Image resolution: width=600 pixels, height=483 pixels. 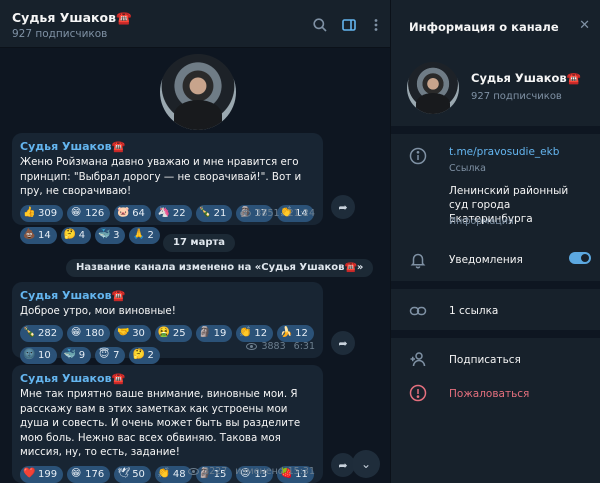 I want to click on subscribe-button: Подписаться, so click(x=485, y=360).